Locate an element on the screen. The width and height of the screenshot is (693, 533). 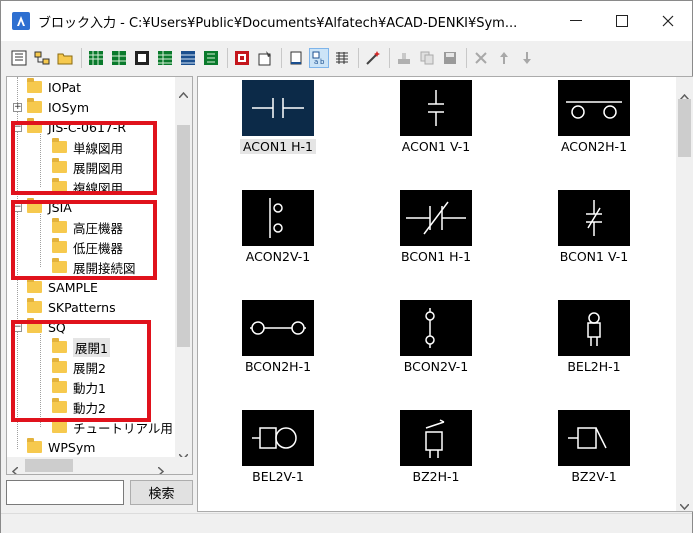
symbol-item: BEL2V-1 is located at coordinates (278, 457).